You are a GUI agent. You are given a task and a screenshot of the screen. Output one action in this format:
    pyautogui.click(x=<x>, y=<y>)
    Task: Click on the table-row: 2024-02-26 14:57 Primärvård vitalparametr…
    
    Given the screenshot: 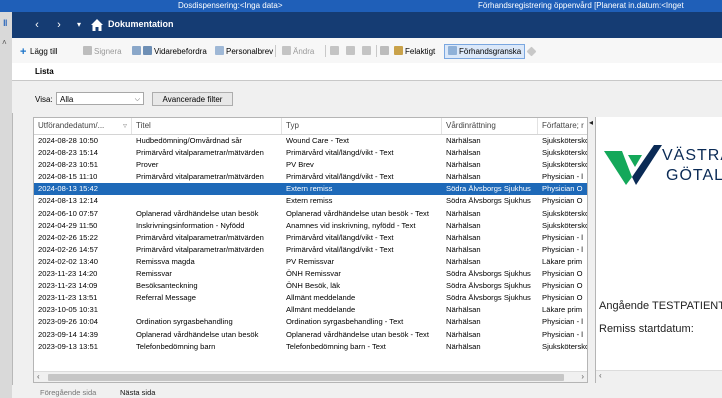 What is the action you would take?
    pyautogui.click(x=310, y=250)
    